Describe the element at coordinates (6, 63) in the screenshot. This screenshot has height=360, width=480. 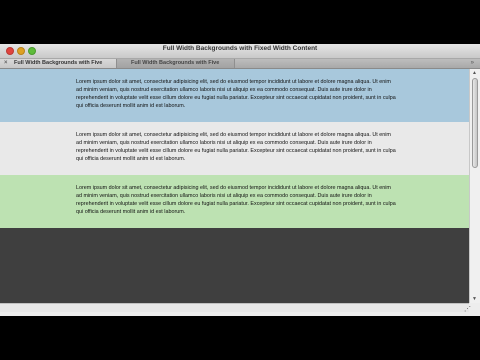
I see `tab-close-icon: ×` at that location.